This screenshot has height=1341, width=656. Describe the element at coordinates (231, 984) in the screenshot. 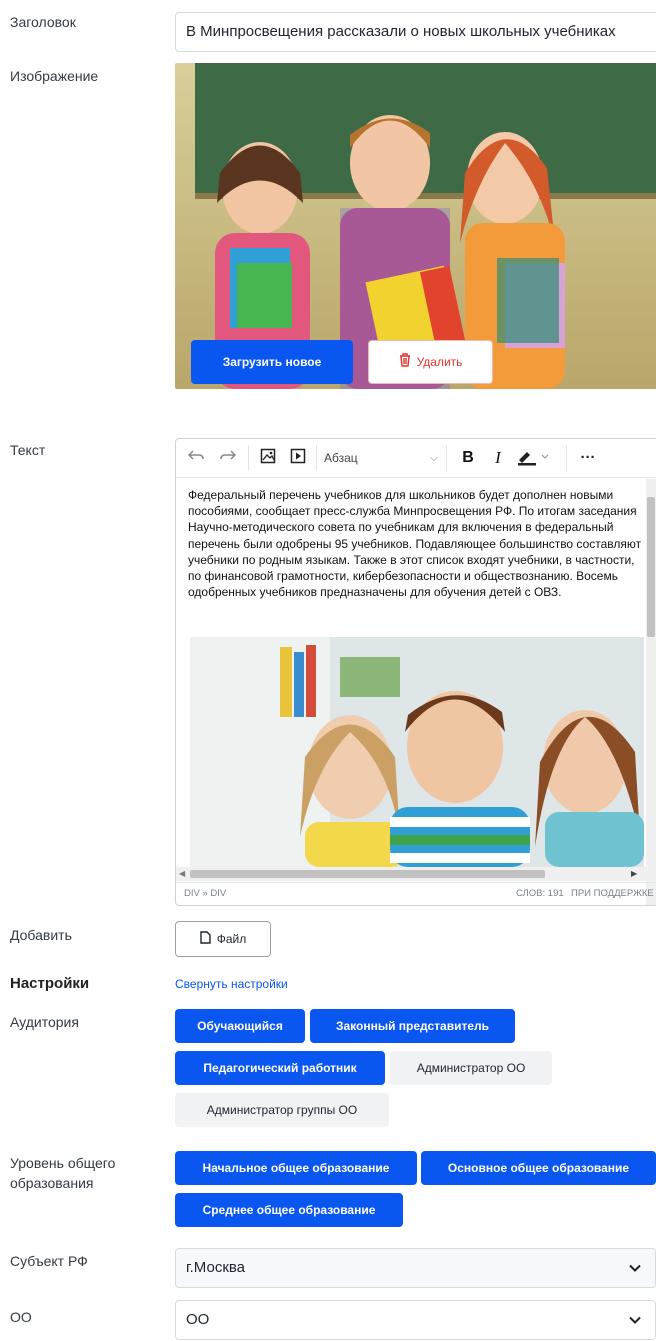

I see `collapse-settings-link: Свернуть настройки` at that location.